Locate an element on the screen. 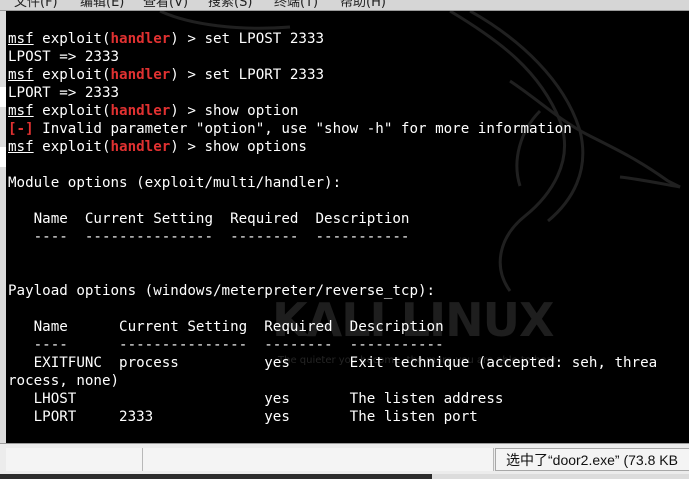  terminal-line: LPORT => 2333 is located at coordinates (348, 93).